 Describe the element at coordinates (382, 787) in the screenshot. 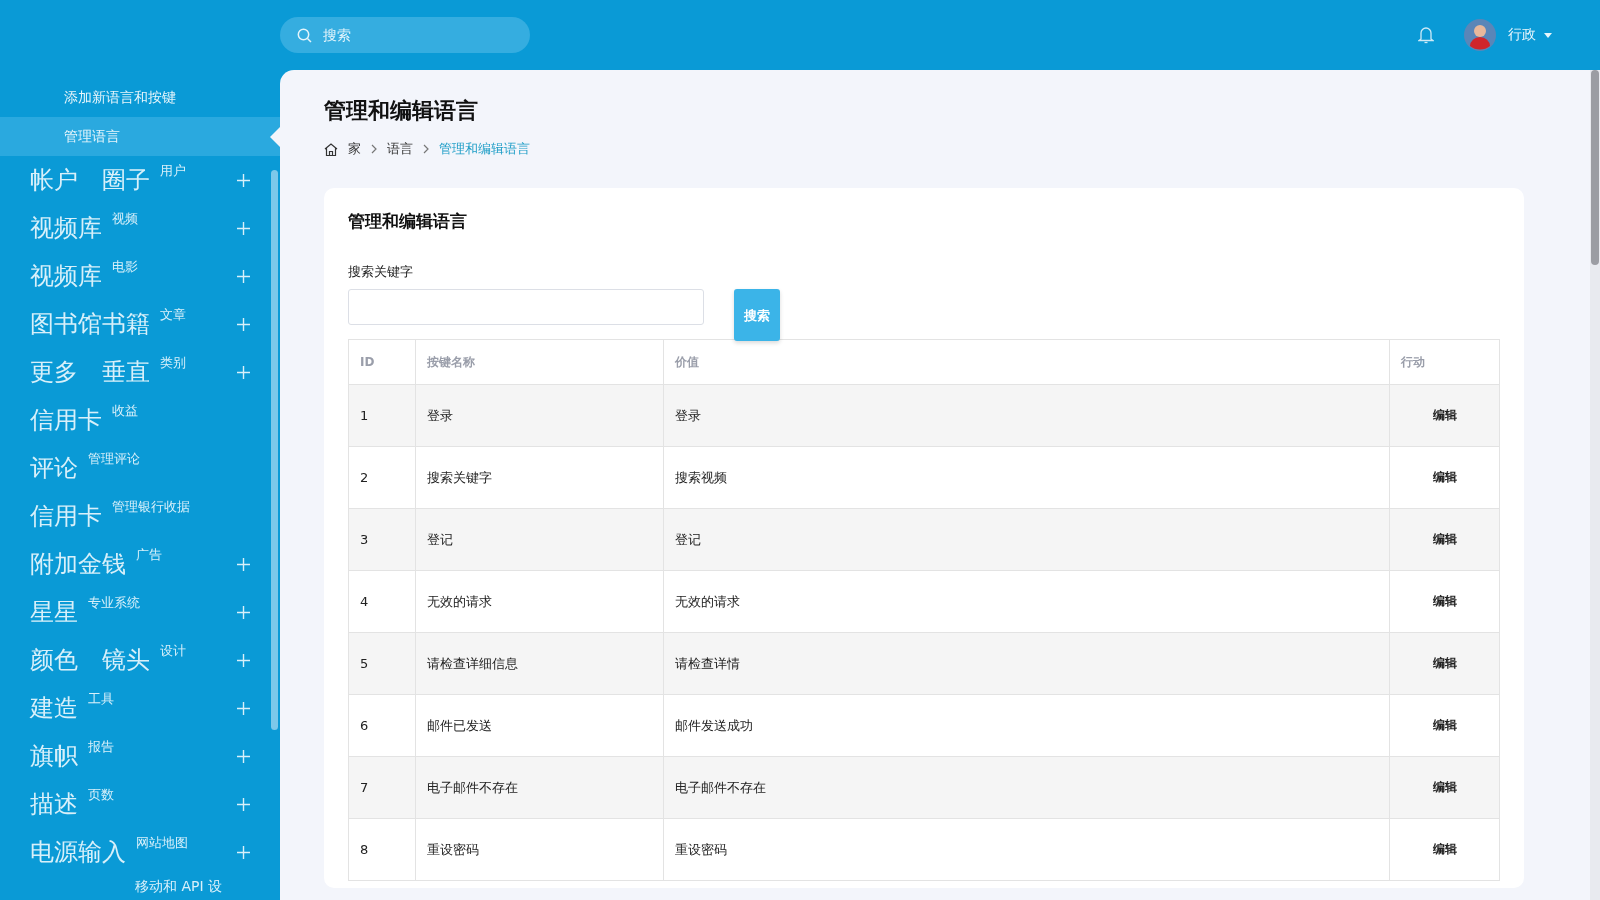

I see `table-cell: 7` at that location.